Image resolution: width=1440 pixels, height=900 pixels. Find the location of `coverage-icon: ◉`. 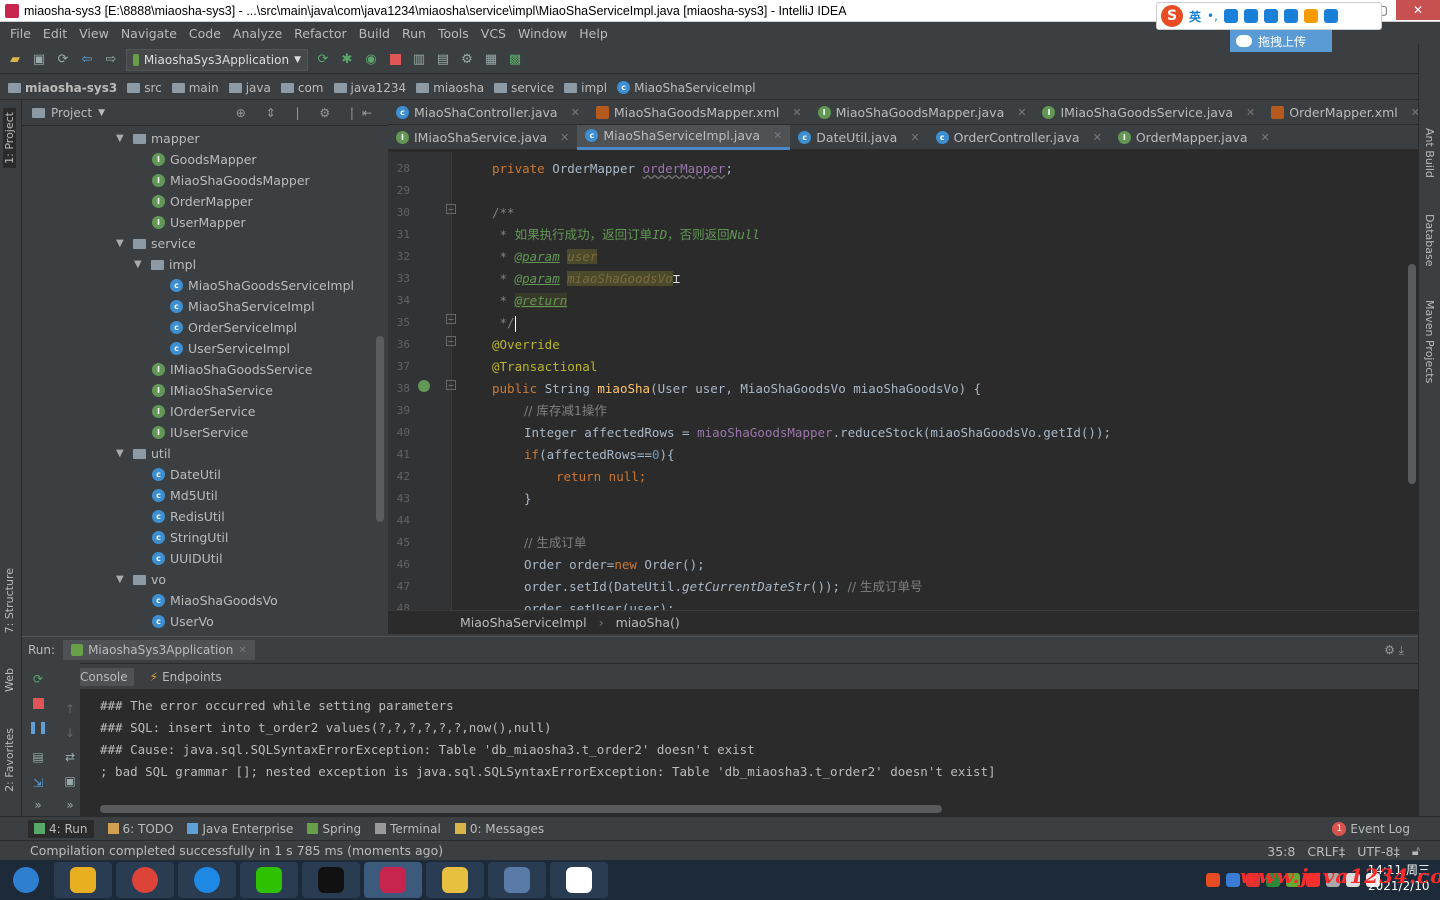

coverage-icon: ◉ is located at coordinates (371, 60).